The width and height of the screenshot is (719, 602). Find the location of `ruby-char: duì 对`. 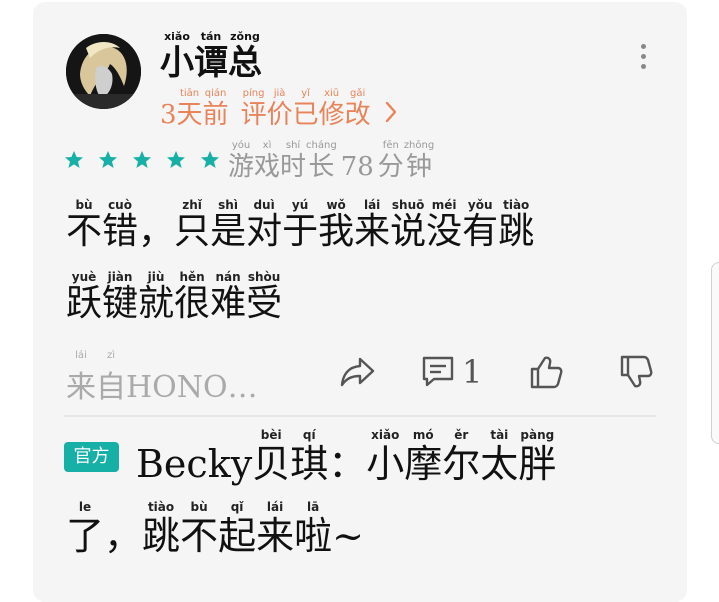

ruby-char: duì 对 is located at coordinates (264, 225).